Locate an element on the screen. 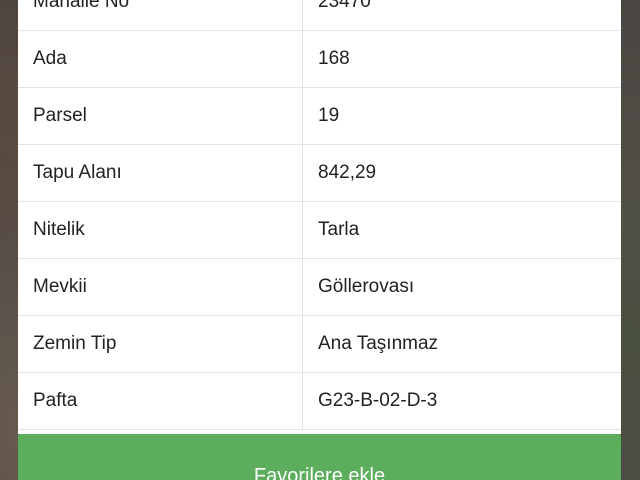 The width and height of the screenshot is (640, 480). table-row: Tapu Alanı 842,29 is located at coordinates (319, 173).